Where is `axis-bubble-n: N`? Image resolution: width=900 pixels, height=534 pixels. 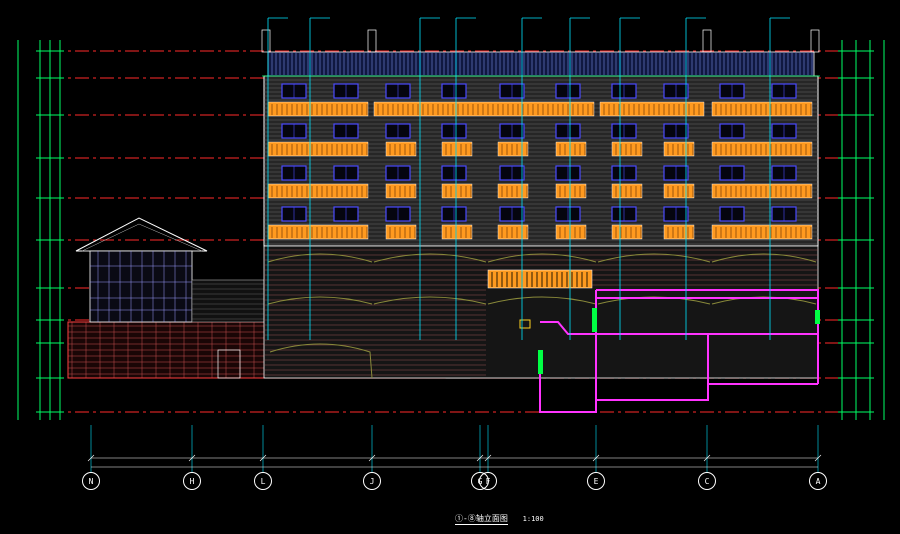
axis-bubble-n: N is located at coordinates (91, 481).